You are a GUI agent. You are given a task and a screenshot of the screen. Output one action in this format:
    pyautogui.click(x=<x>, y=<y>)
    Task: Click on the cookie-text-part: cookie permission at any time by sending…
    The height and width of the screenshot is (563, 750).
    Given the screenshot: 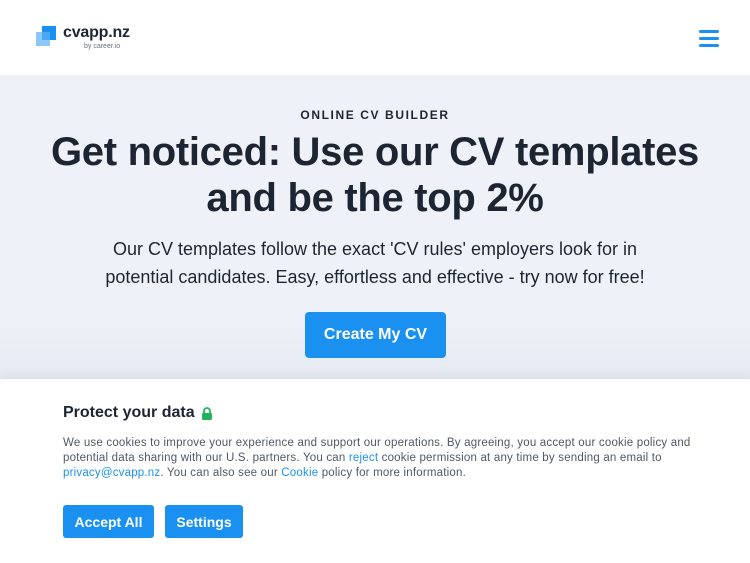 What is the action you would take?
    pyautogui.click(x=520, y=458)
    